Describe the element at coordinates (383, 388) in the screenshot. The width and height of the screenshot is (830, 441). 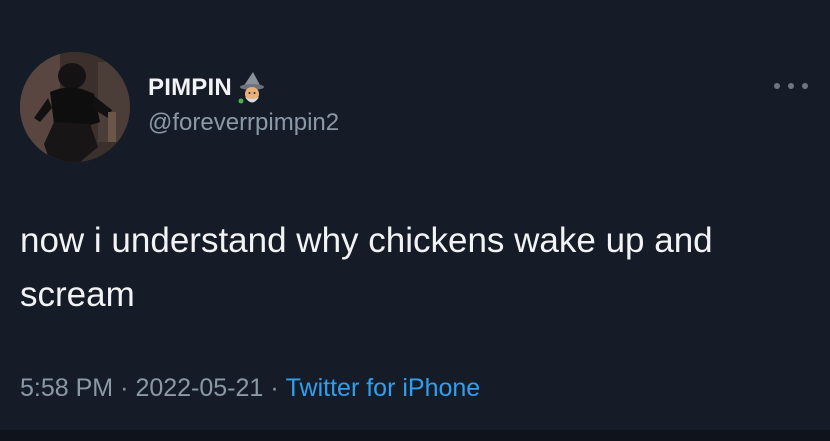
I see `tweet-source-link: Twitter for iPhone` at that location.